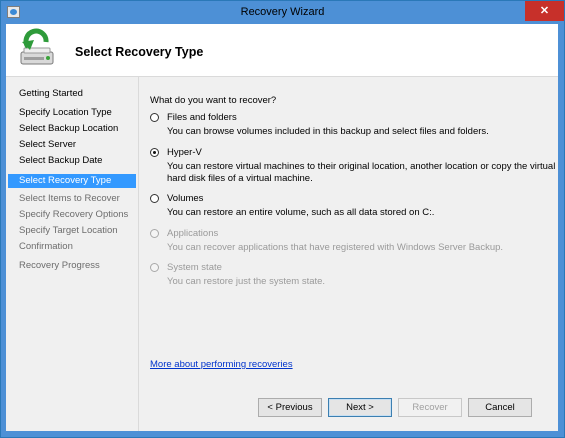  Describe the element at coordinates (194, 267) in the screenshot. I see `option-label: System state` at that location.